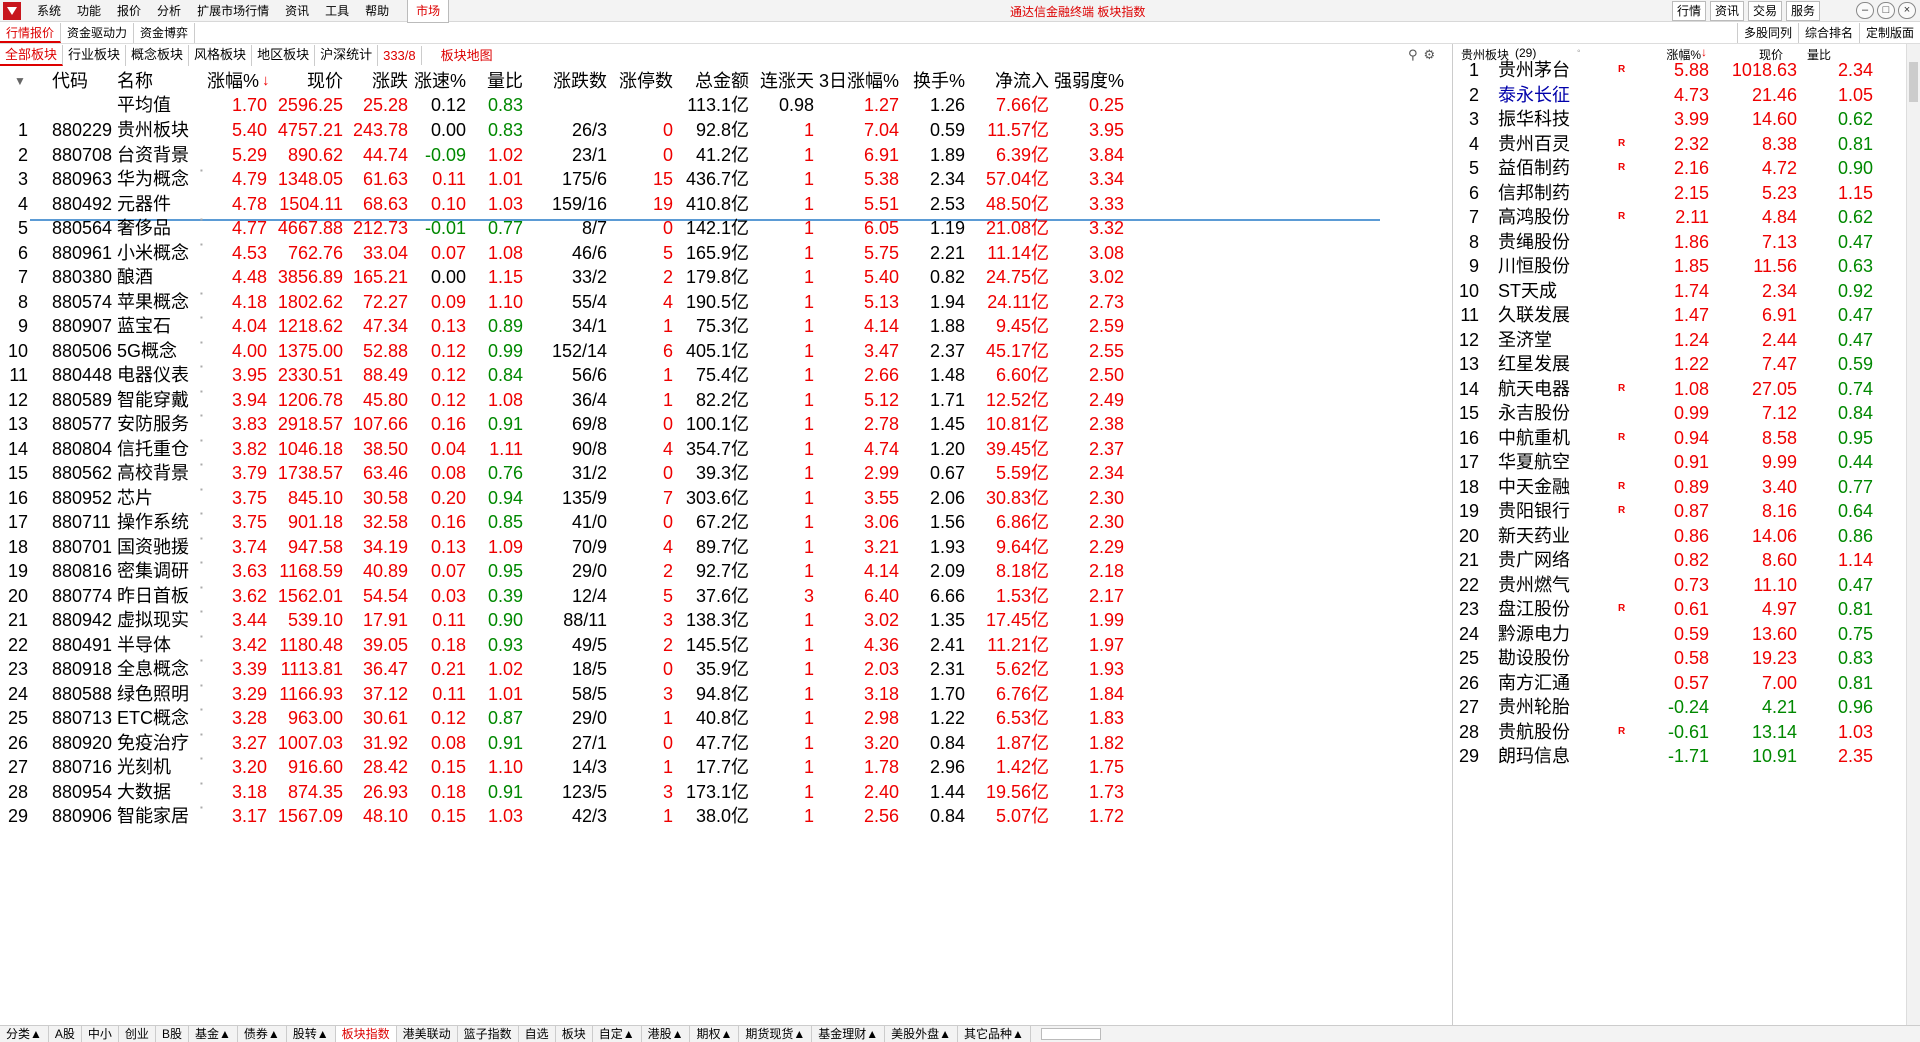  I want to click on cell-chg: 48.10, so click(385, 816).